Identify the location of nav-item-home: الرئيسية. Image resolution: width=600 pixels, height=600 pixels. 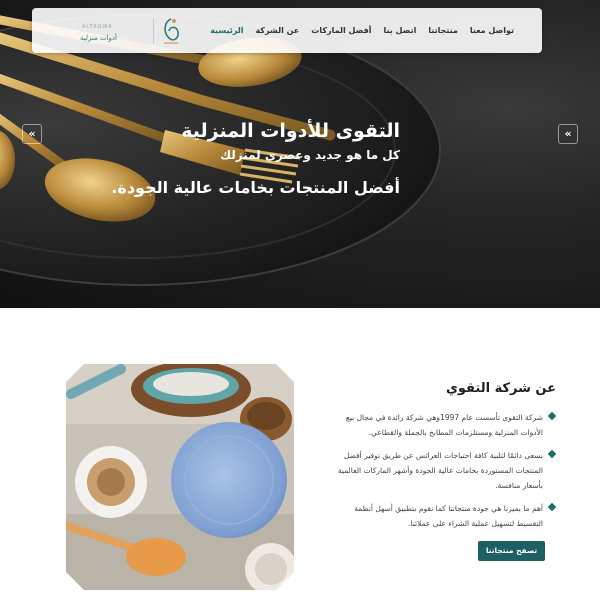
(226, 30).